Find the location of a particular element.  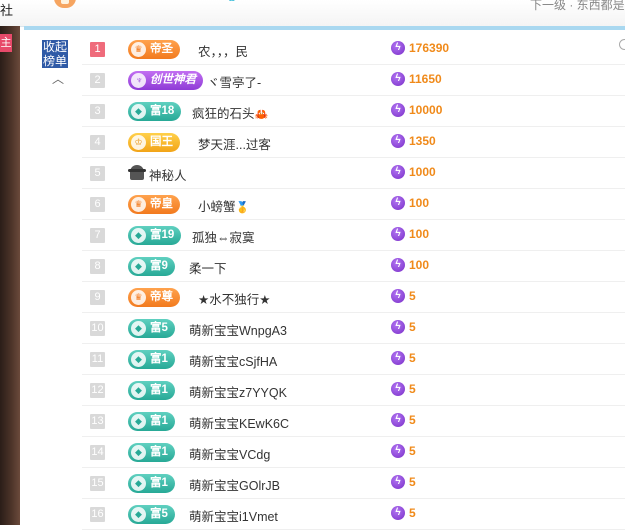

ranking-row: 16 ◆ 富5 萌新宝宝i1Vmet ϟ 5 is located at coordinates (353, 514).